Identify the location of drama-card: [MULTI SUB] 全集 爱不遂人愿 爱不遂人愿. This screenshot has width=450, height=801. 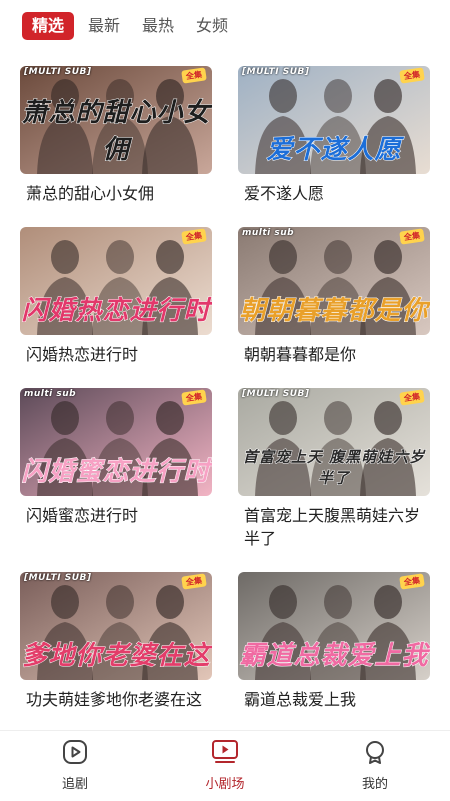
(334, 135).